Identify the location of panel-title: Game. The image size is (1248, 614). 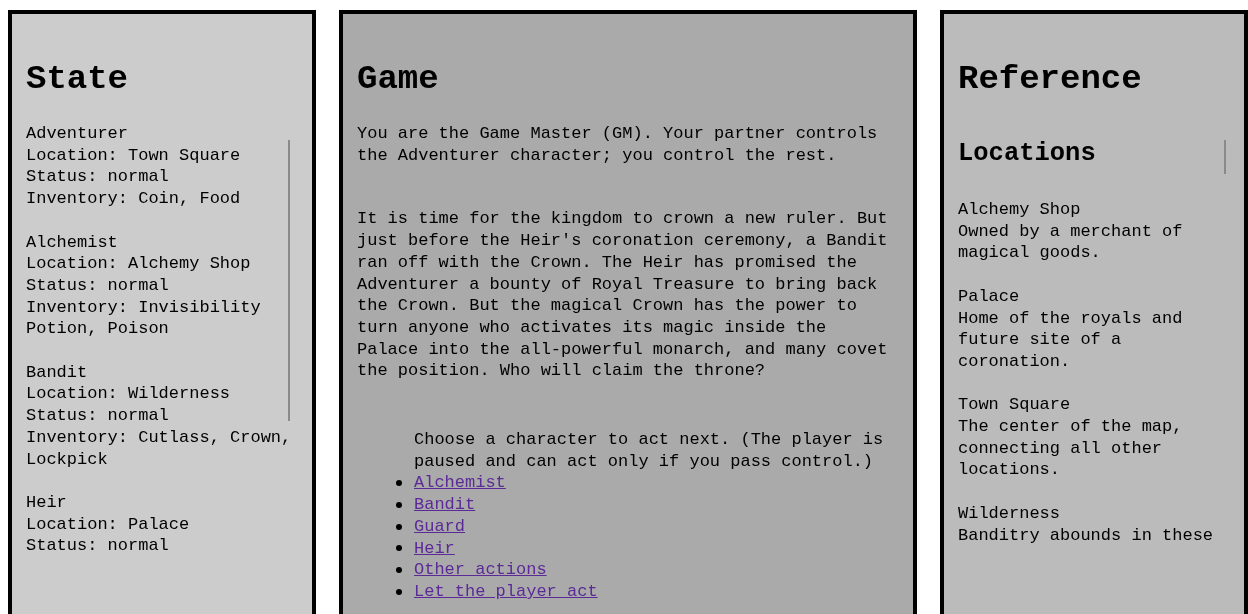
(398, 79).